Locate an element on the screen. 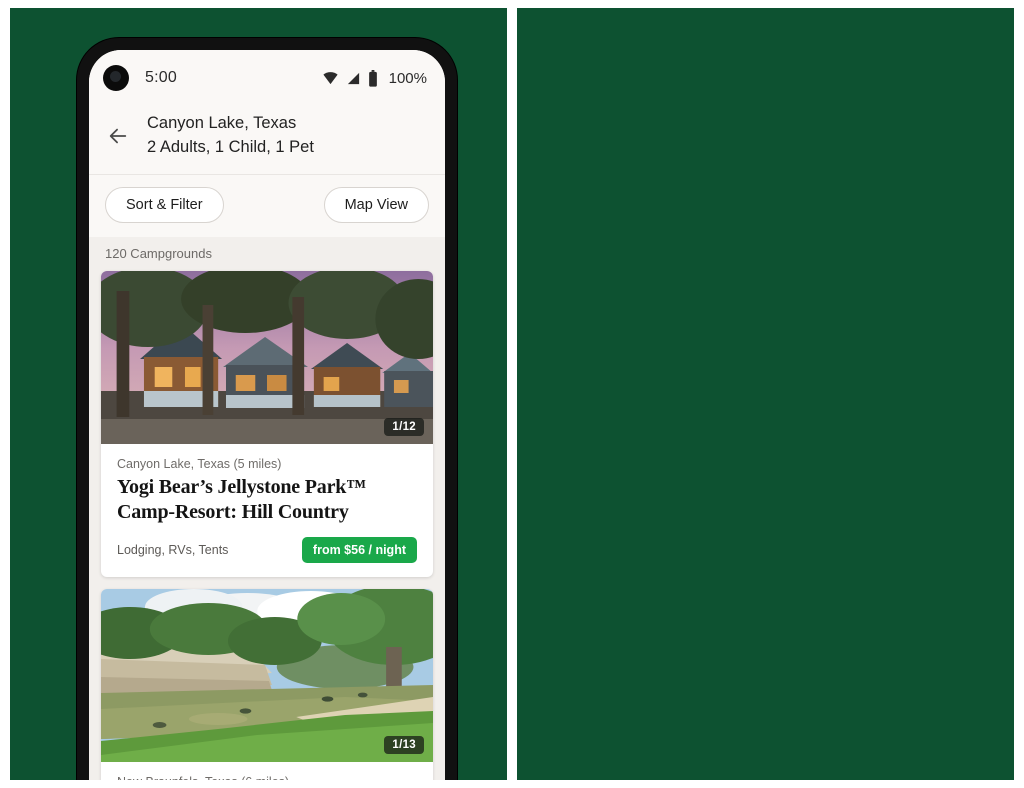 The image size is (1024, 788). card-title-line1: Yogi Bear’s Jellystone Park™ is located at coordinates (241, 486).